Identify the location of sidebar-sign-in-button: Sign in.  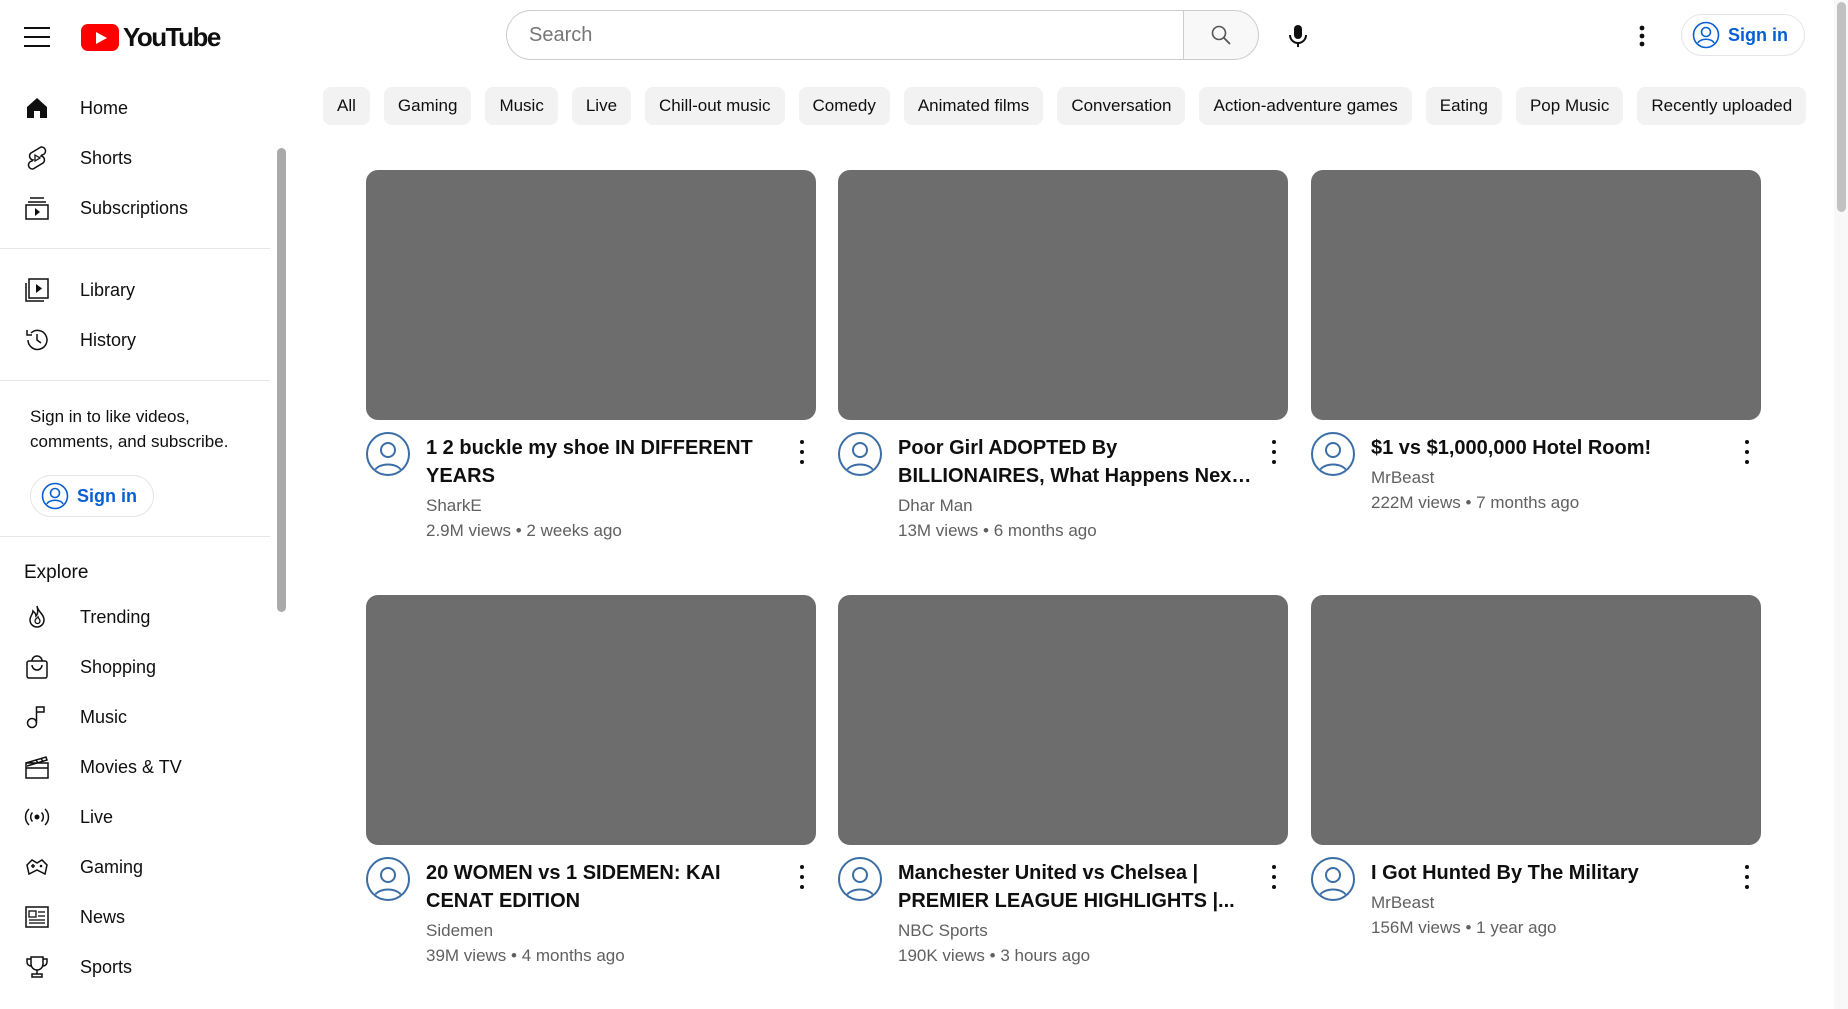
(92, 496).